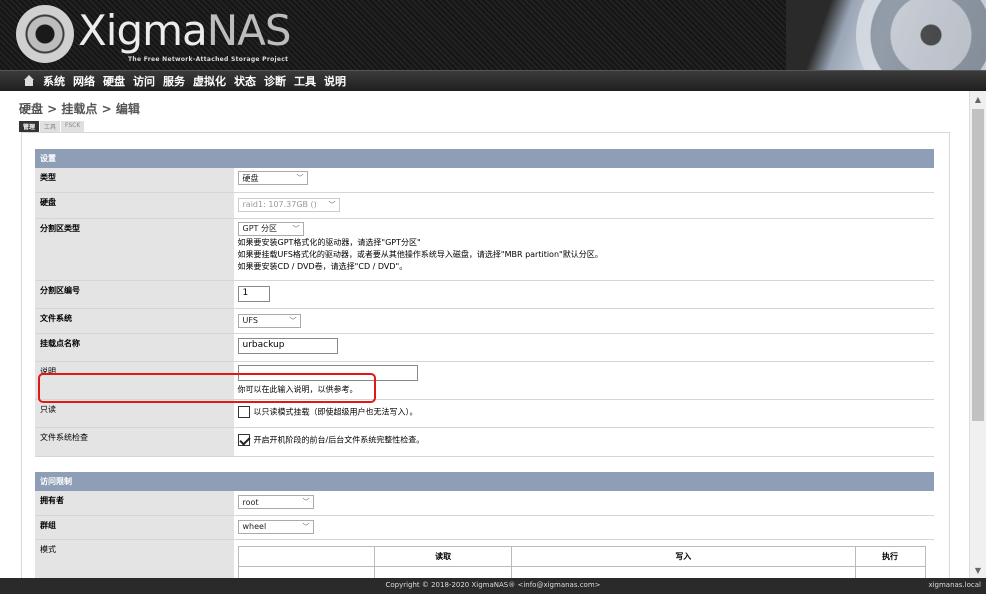 Image resolution: width=986 pixels, height=594 pixels. I want to click on breadcrumb: 硬盘 > 挂载点 > 编辑, so click(79, 109).